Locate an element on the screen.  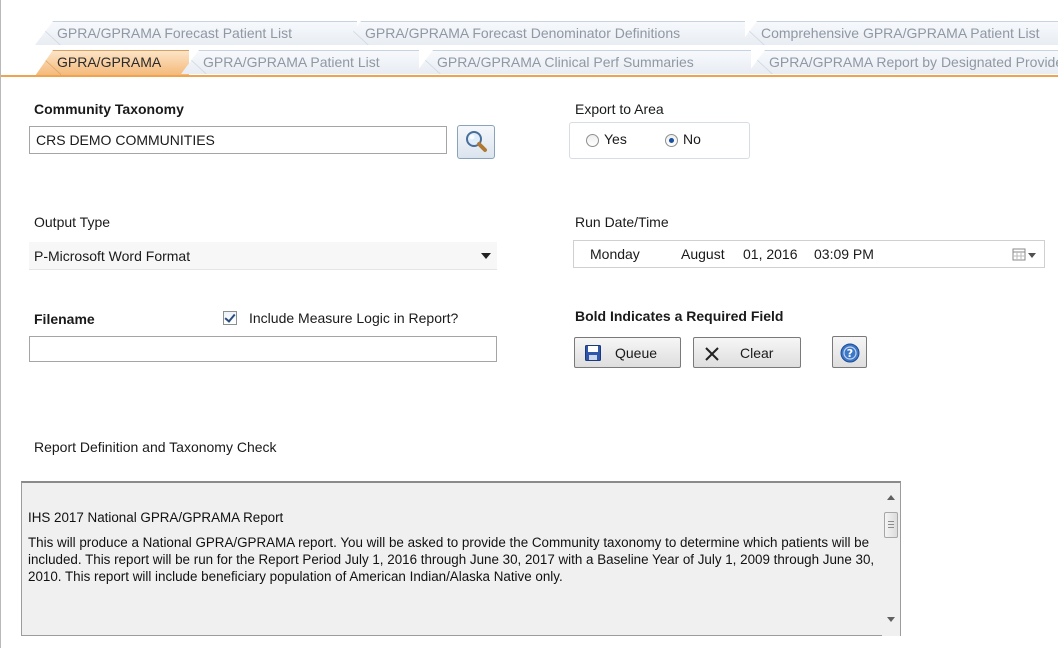
community-taxonomy-label: Community Taxonomy is located at coordinates (109, 109).